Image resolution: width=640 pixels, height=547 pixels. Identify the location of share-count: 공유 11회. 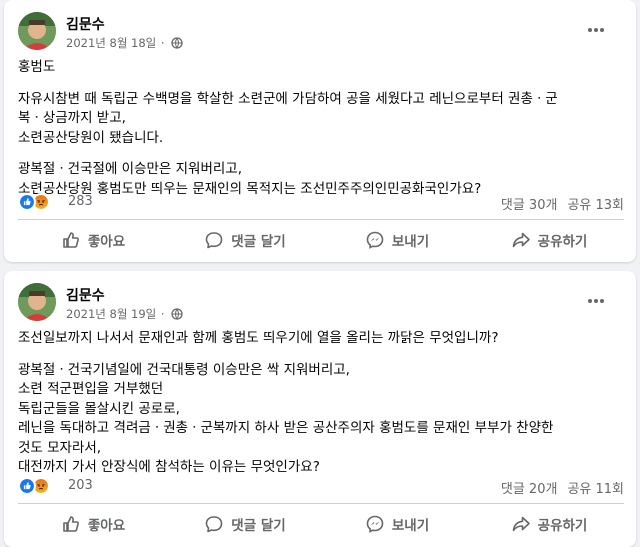
(595, 489).